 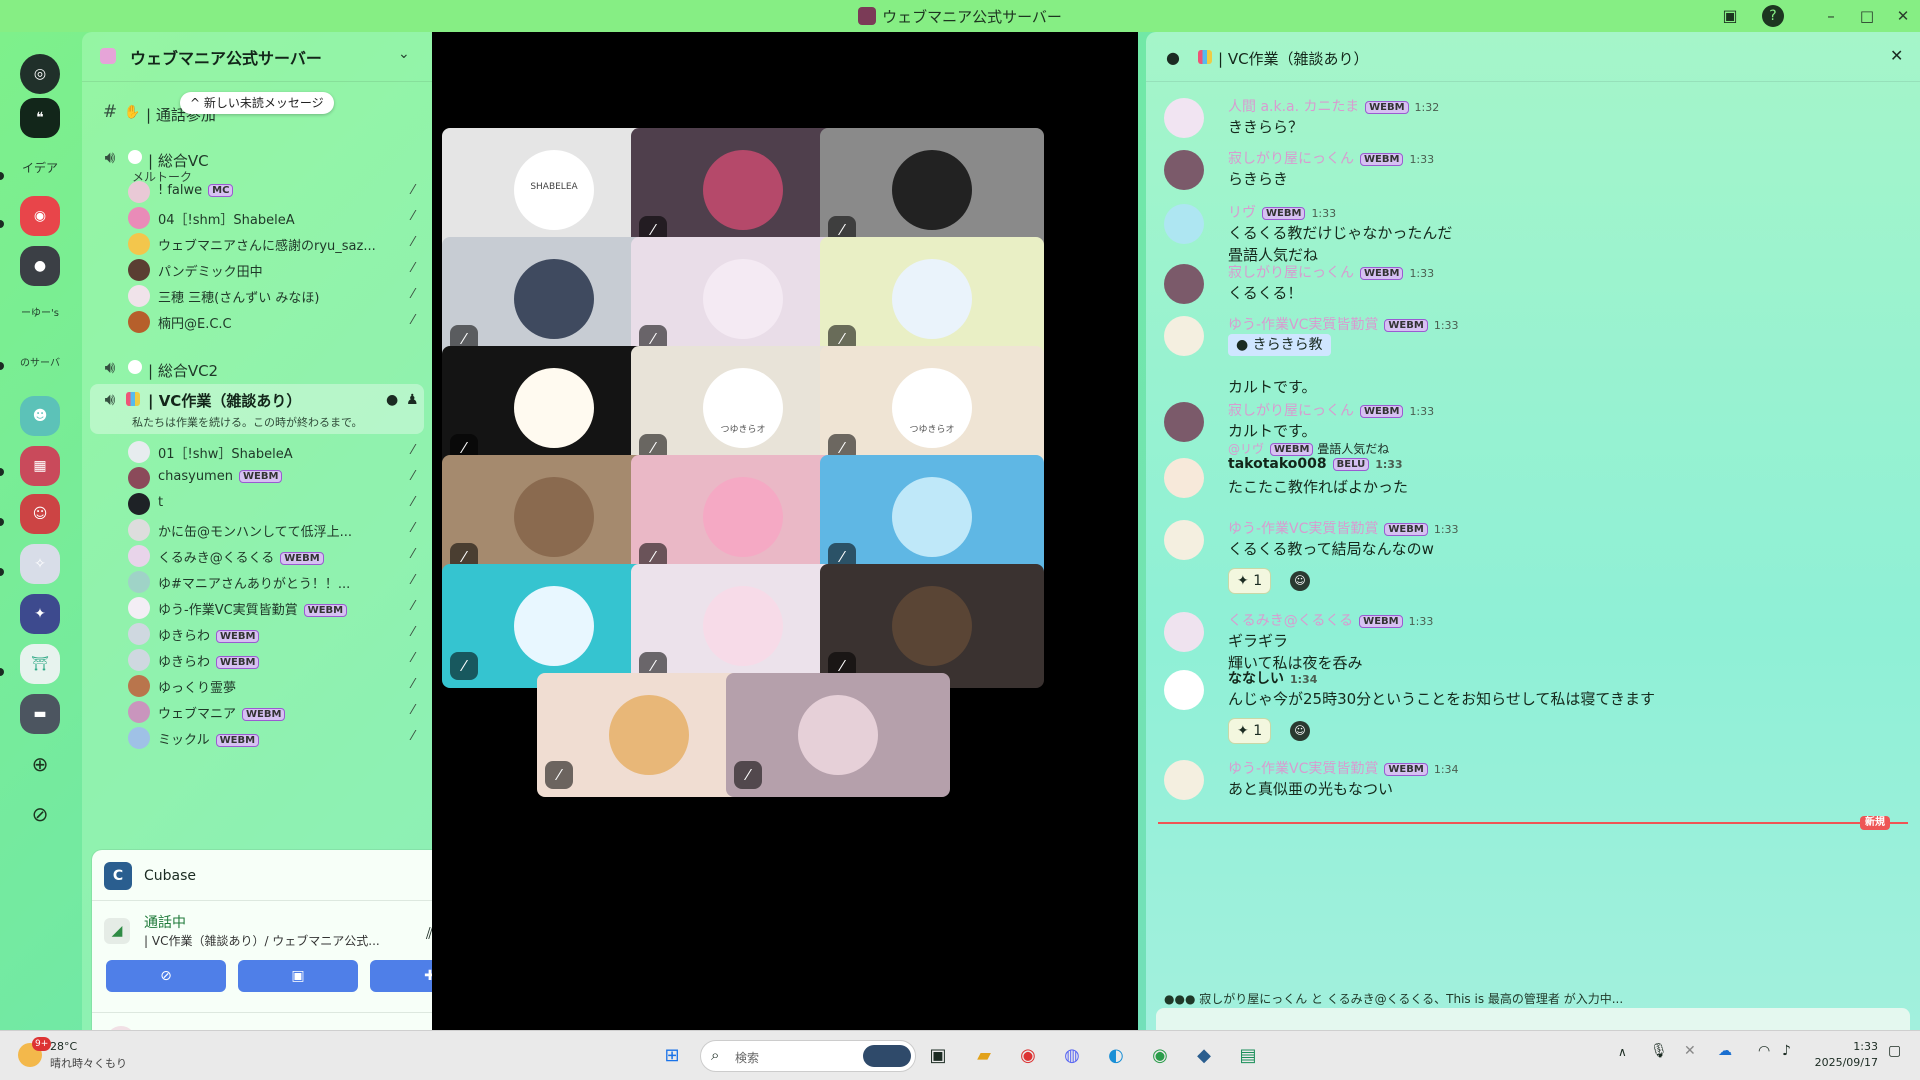 I want to click on voice-user-row: ゆっくり霊夢 ⁄, so click(x=273, y=685).